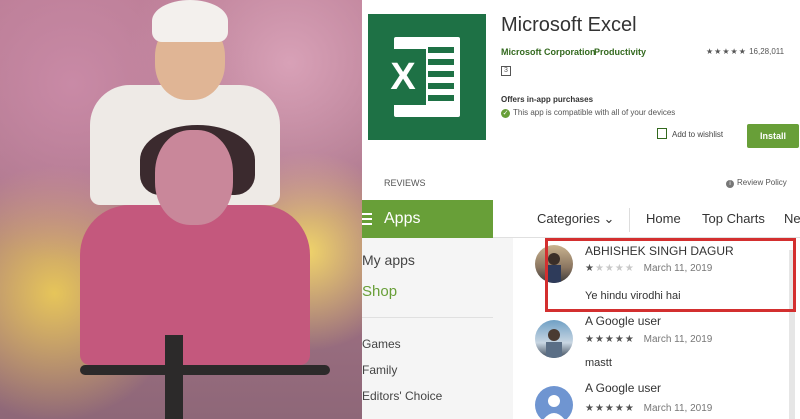 This screenshot has width=800, height=419. Describe the element at coordinates (403, 77) in the screenshot. I see `excel-x-logo: X` at that location.